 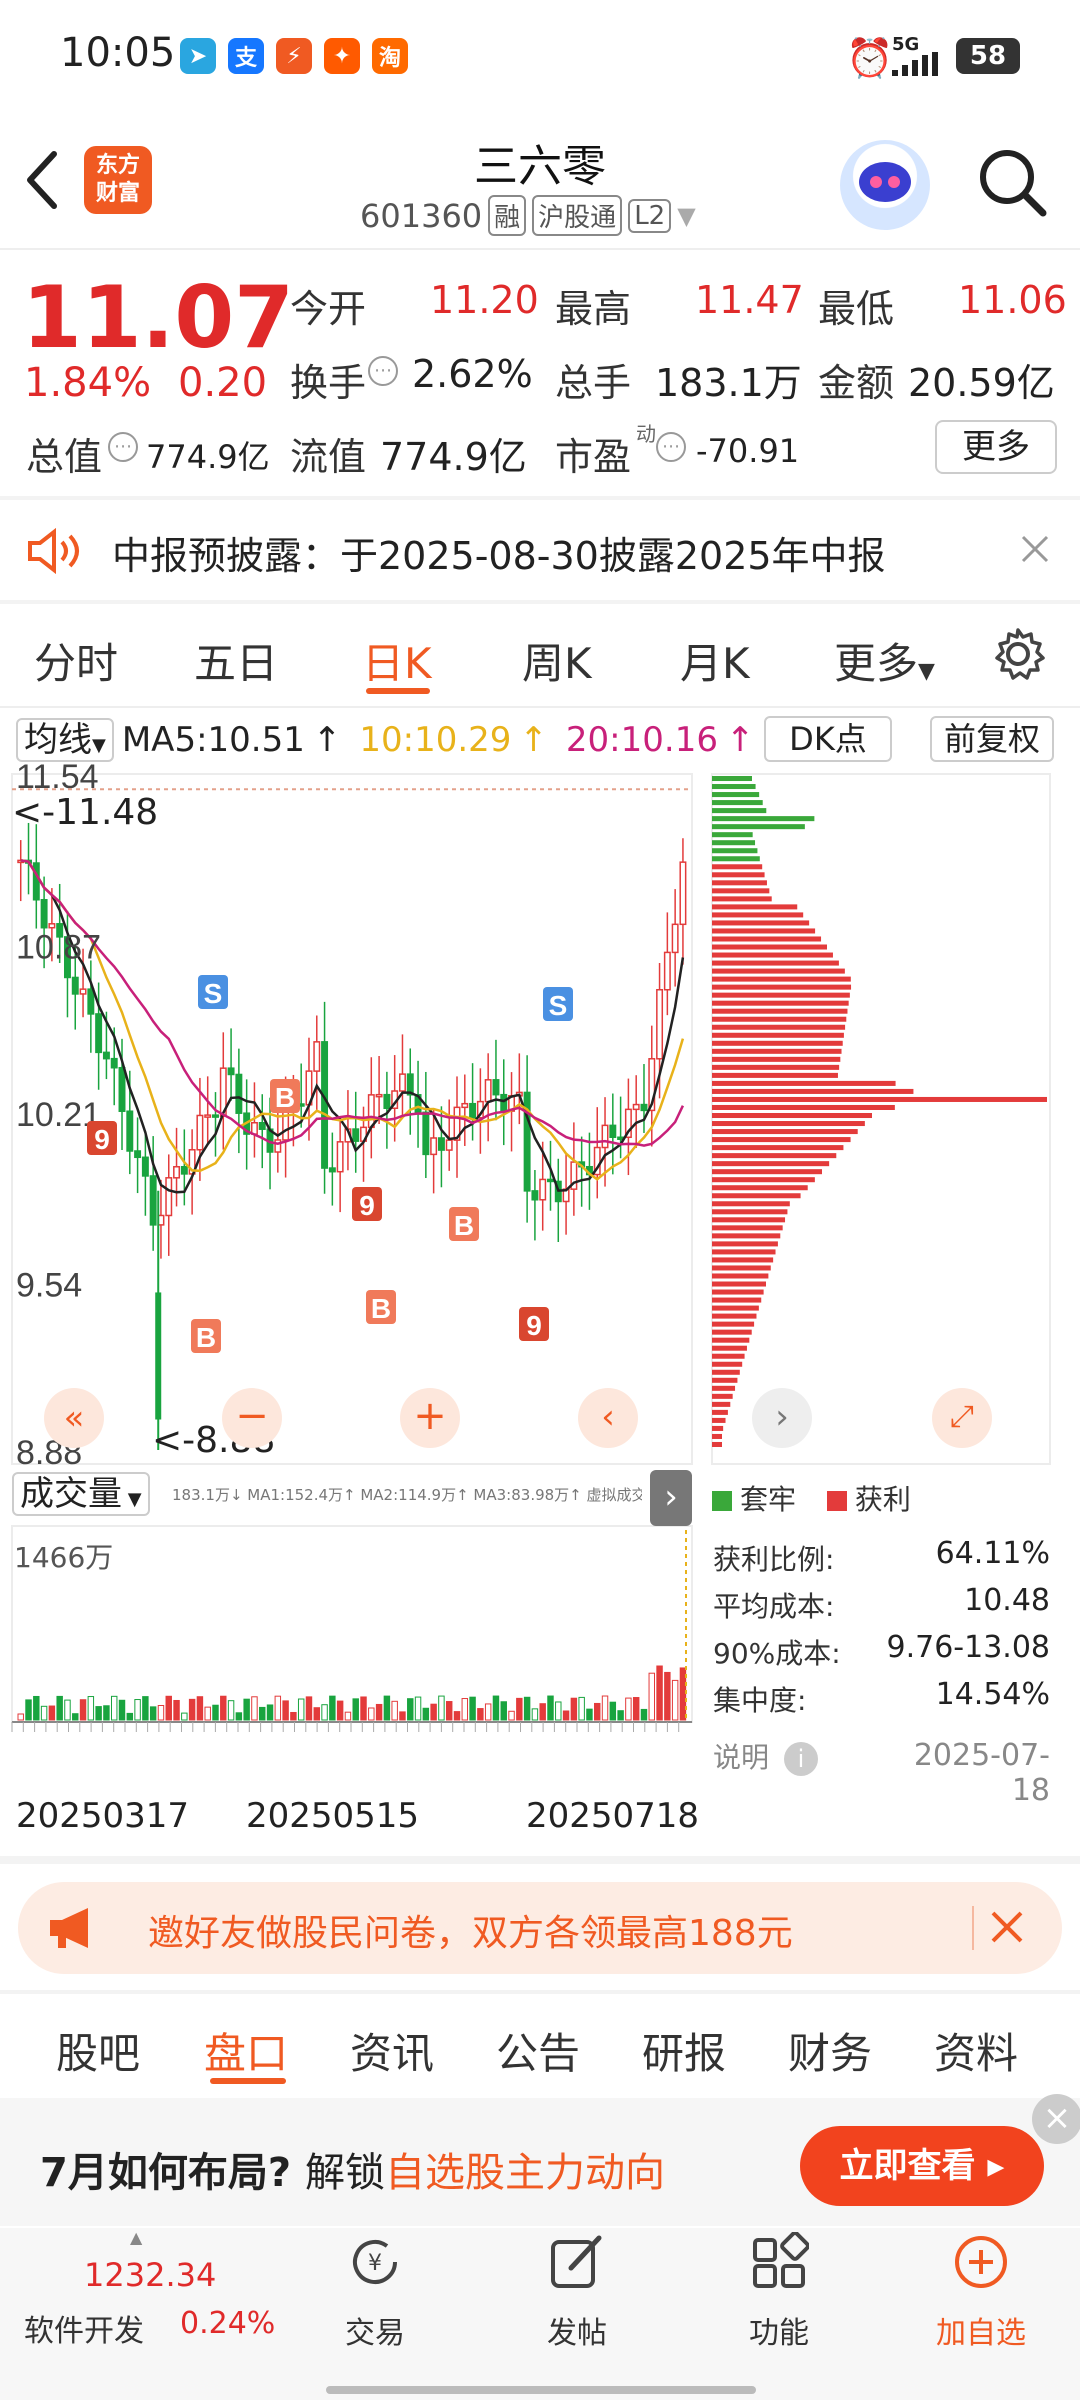 I want to click on expand-icon: ⤢, so click(x=962, y=1418).